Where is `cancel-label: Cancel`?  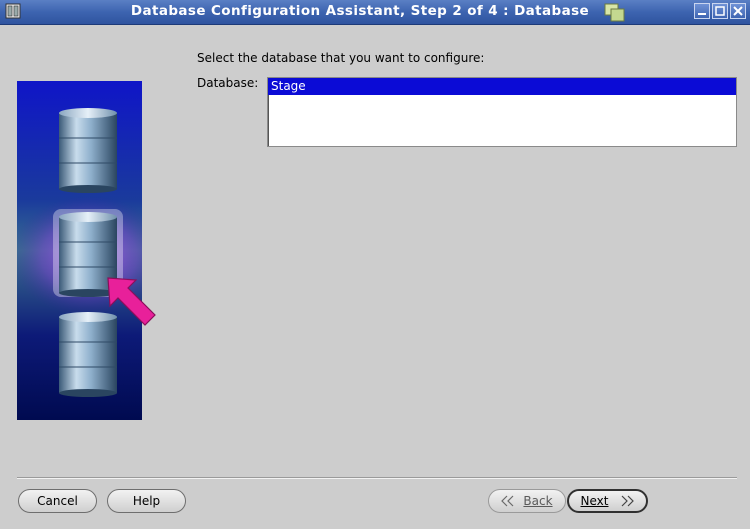 cancel-label: Cancel is located at coordinates (57, 501).